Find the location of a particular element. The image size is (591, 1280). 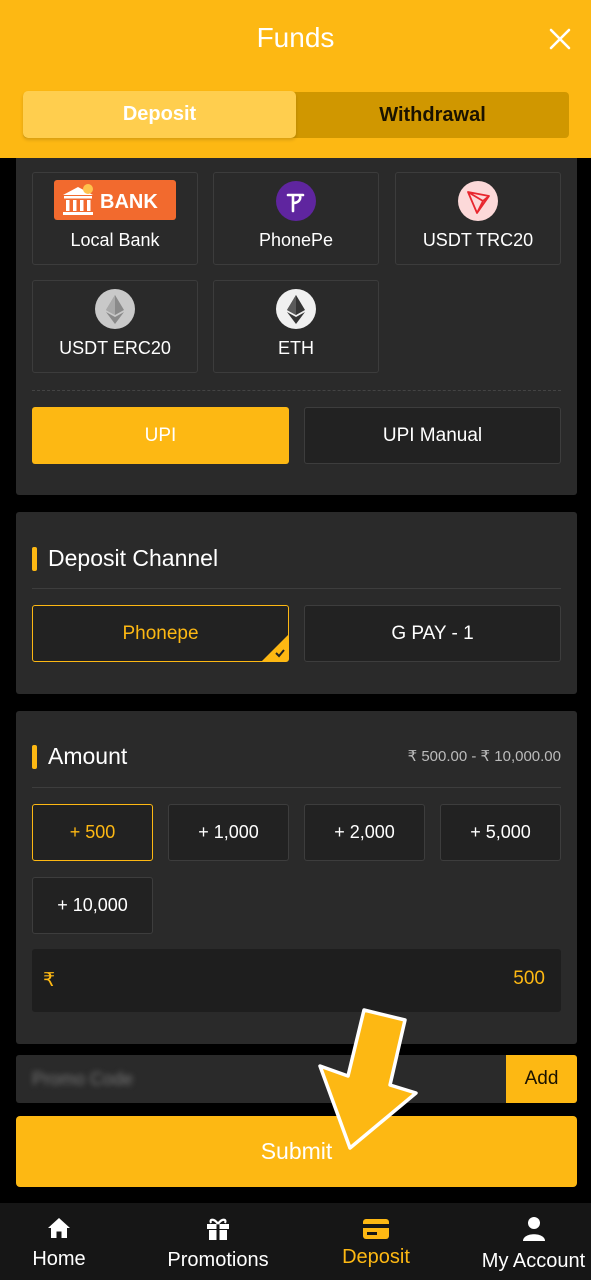

method-usdt-trc20: USDT TRC20 is located at coordinates (478, 218).